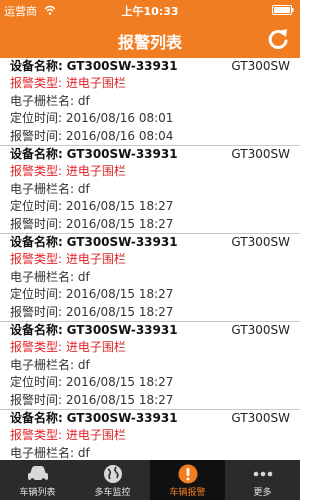  I want to click on tab-vehicle-list: 车辆列表, so click(37, 480).